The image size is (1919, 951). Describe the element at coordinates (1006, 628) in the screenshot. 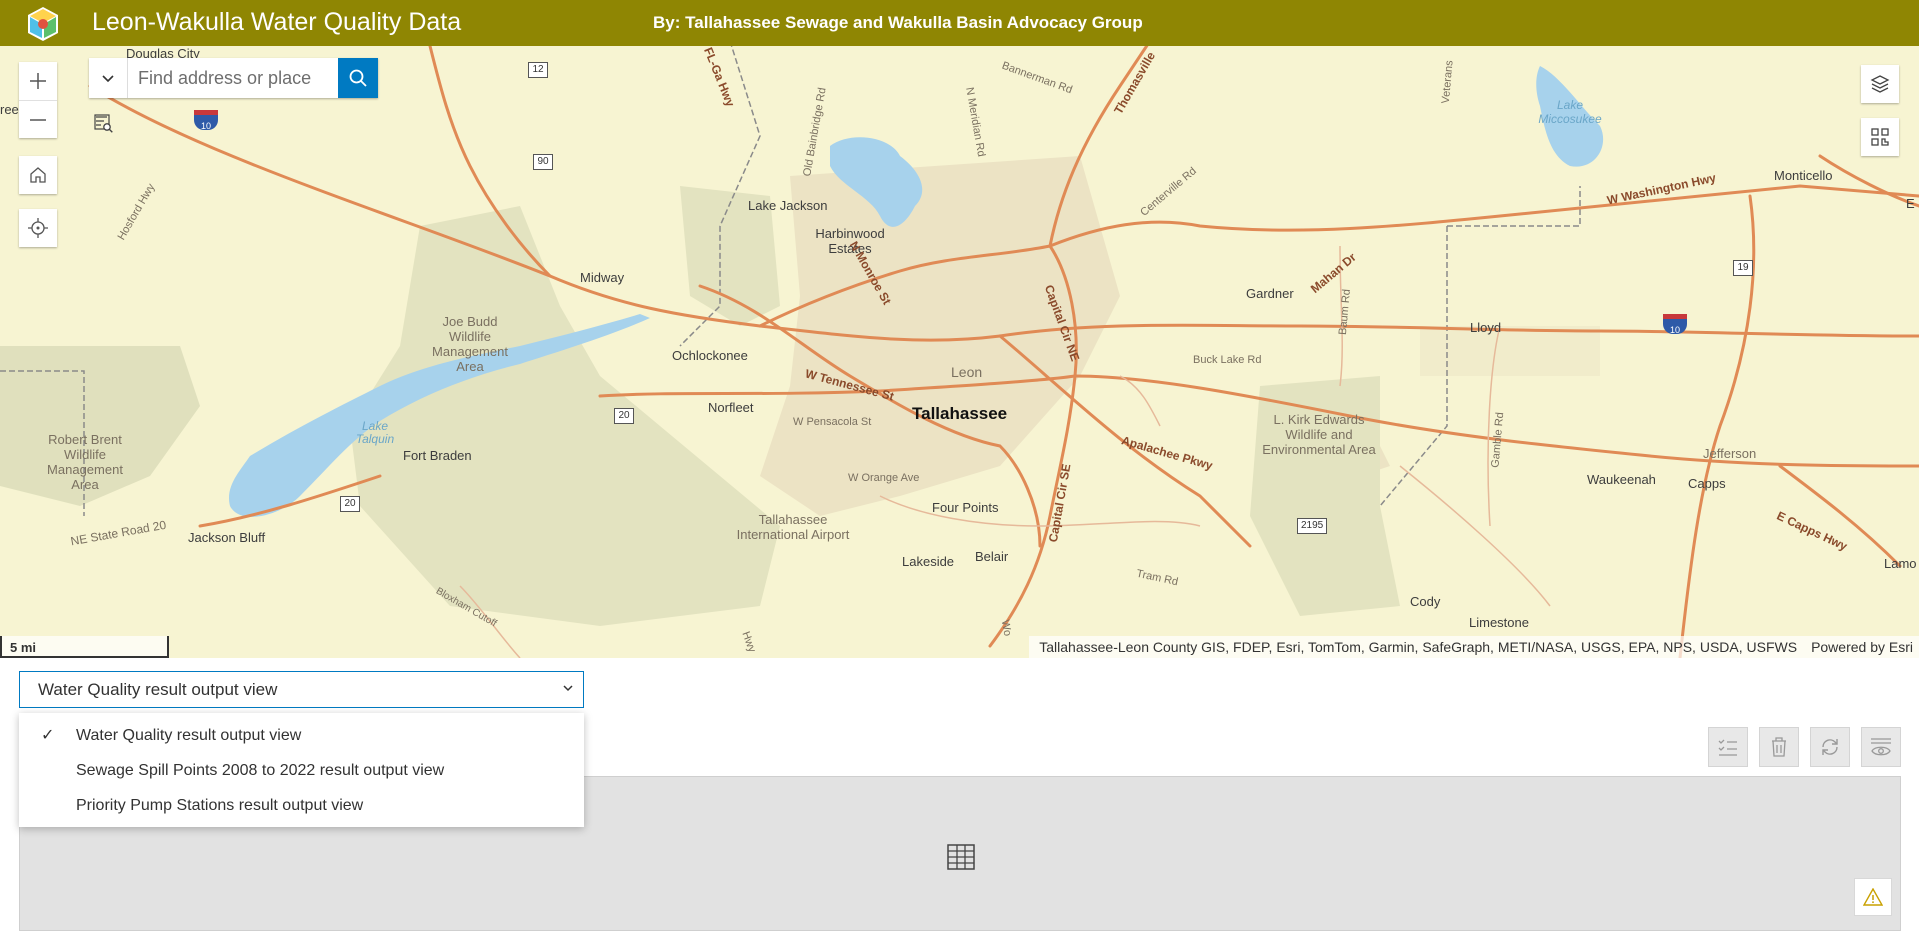

I see `road-label-woodville: Wo` at that location.